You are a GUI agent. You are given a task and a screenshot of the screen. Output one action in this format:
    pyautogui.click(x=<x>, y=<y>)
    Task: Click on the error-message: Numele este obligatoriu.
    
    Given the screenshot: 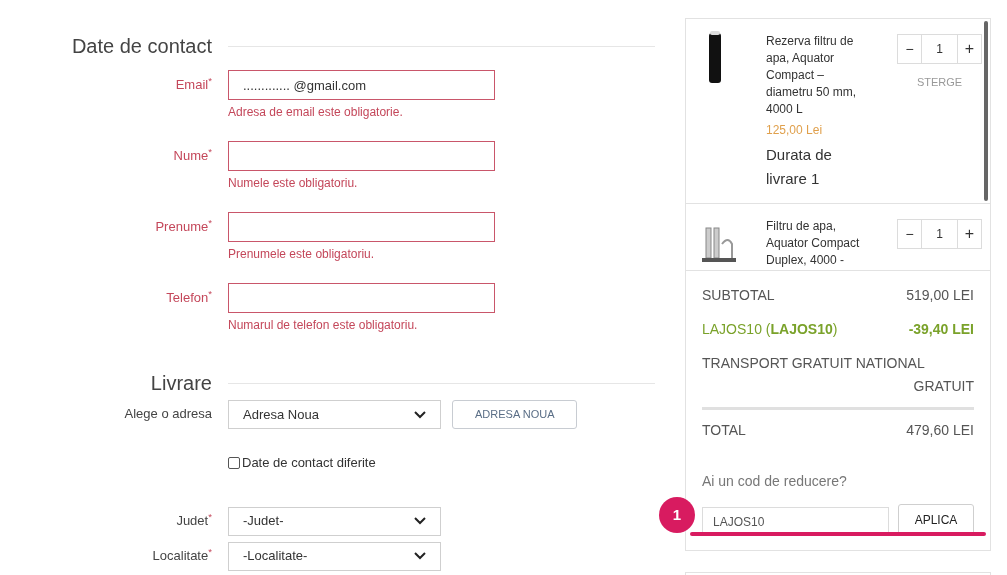 What is the action you would take?
    pyautogui.click(x=293, y=183)
    